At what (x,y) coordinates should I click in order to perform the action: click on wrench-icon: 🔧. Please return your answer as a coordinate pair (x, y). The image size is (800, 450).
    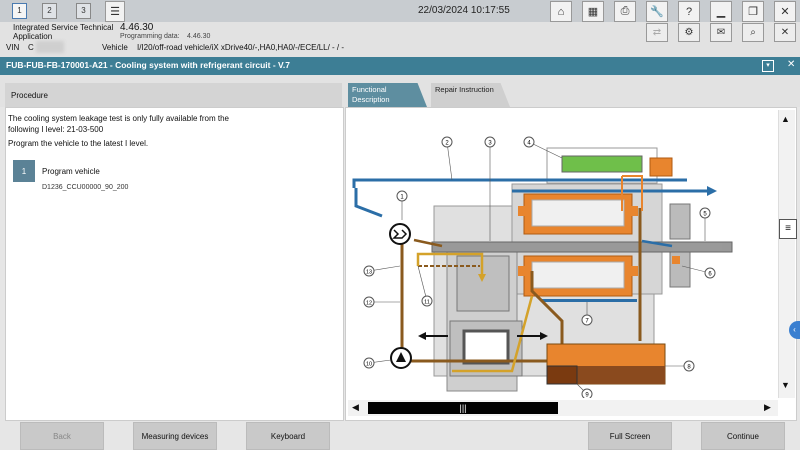
    Looking at the image, I should click on (657, 11).